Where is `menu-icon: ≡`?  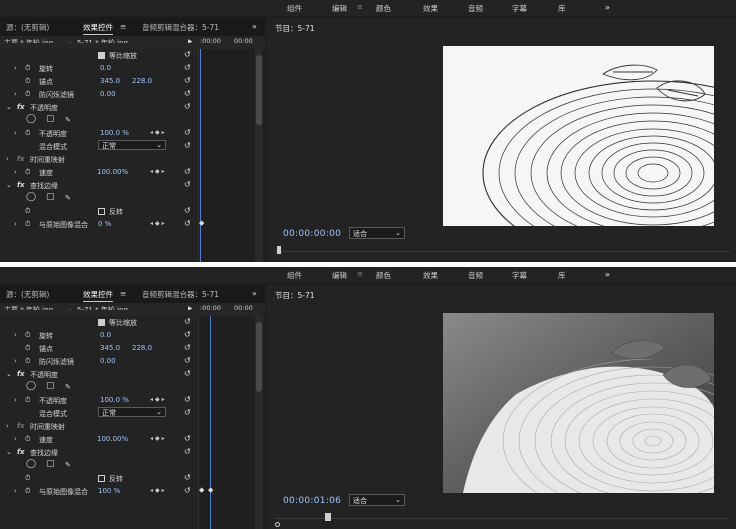 menu-icon: ≡ is located at coordinates (360, 7).